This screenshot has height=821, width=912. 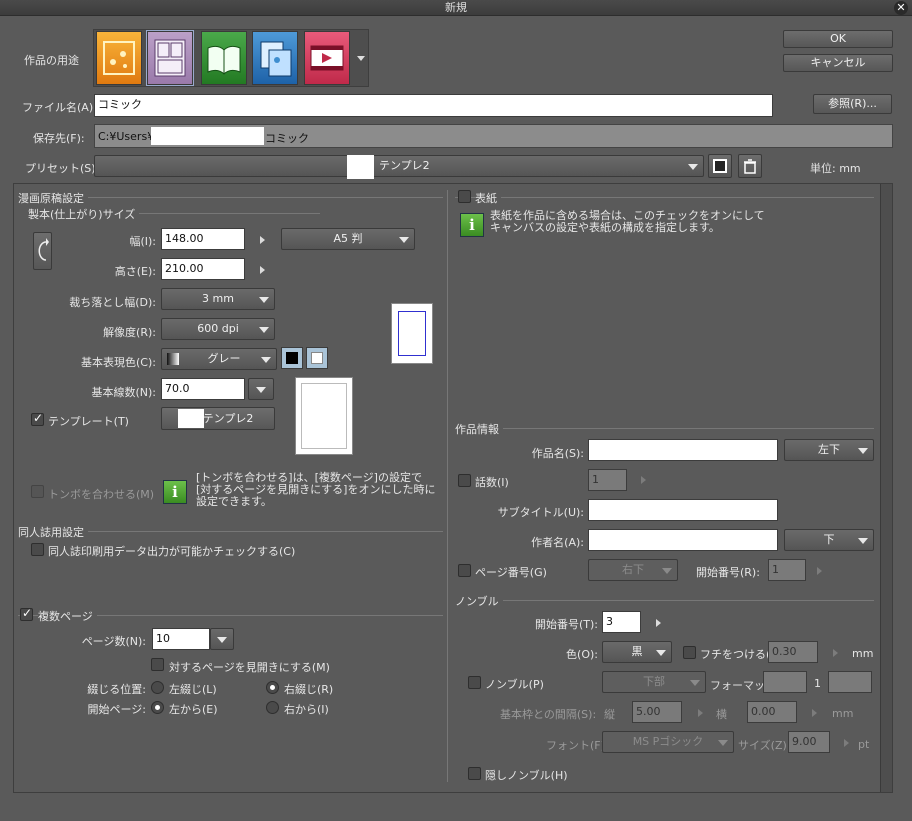 What do you see at coordinates (829, 450) in the screenshot?
I see `title-position-select: 左下` at bounding box center [829, 450].